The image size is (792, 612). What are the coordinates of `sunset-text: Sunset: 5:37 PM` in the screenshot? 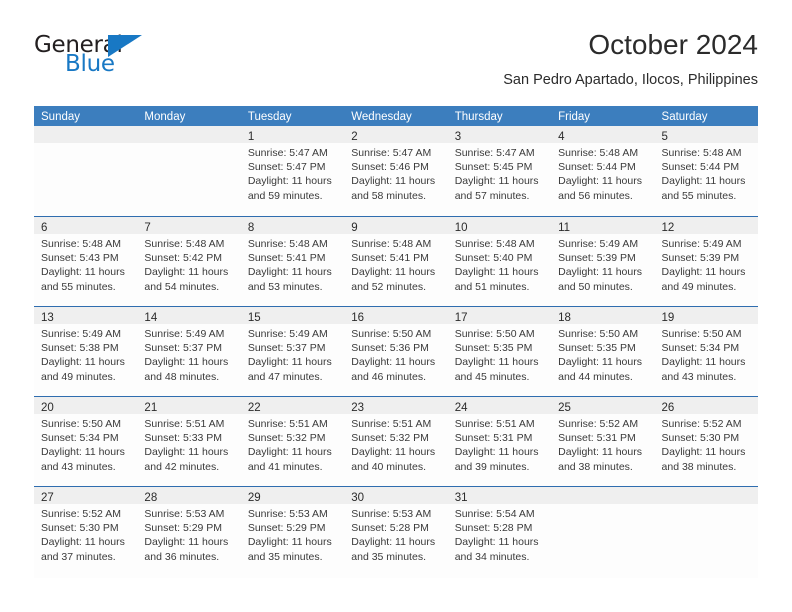 It's located at (183, 348).